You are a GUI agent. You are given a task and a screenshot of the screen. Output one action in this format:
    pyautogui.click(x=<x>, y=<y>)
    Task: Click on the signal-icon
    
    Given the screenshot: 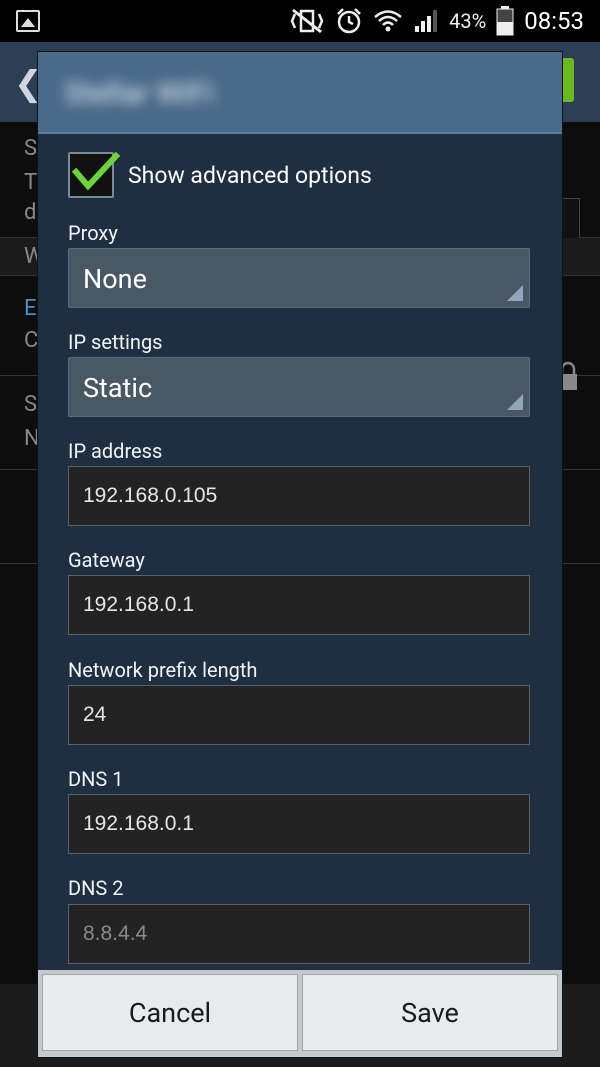 What is the action you would take?
    pyautogui.click(x=426, y=21)
    